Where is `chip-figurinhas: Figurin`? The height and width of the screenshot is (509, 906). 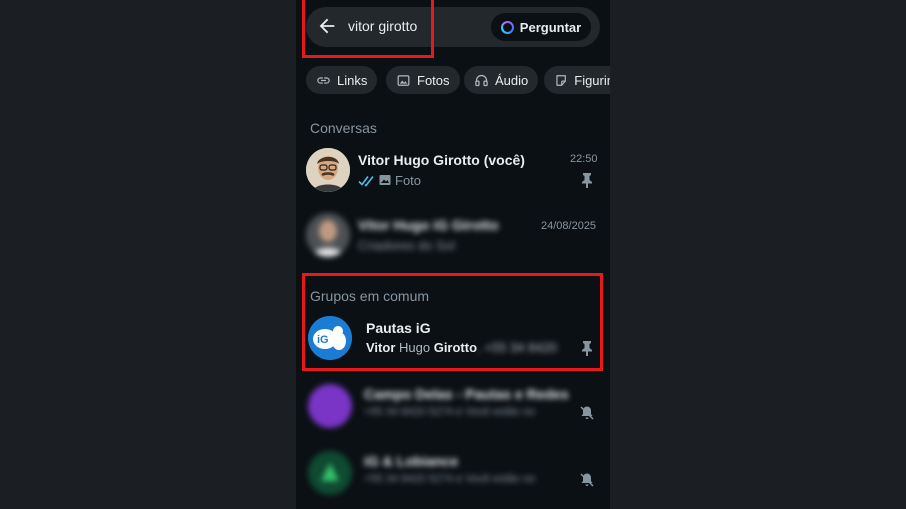 chip-figurinhas: Figurin is located at coordinates (577, 80).